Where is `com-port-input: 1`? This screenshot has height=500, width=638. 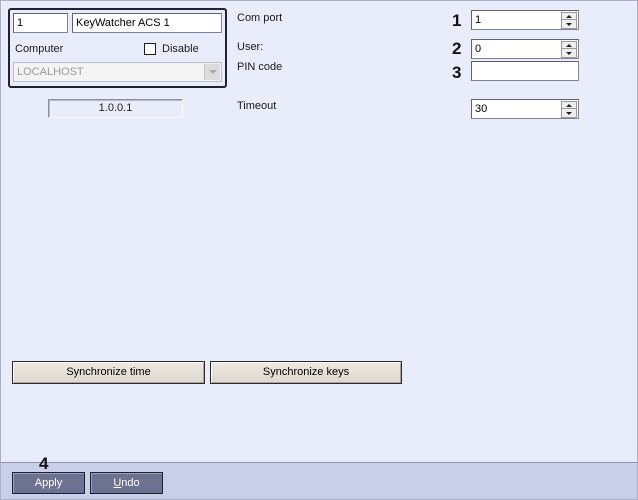
com-port-input: 1 is located at coordinates (525, 20).